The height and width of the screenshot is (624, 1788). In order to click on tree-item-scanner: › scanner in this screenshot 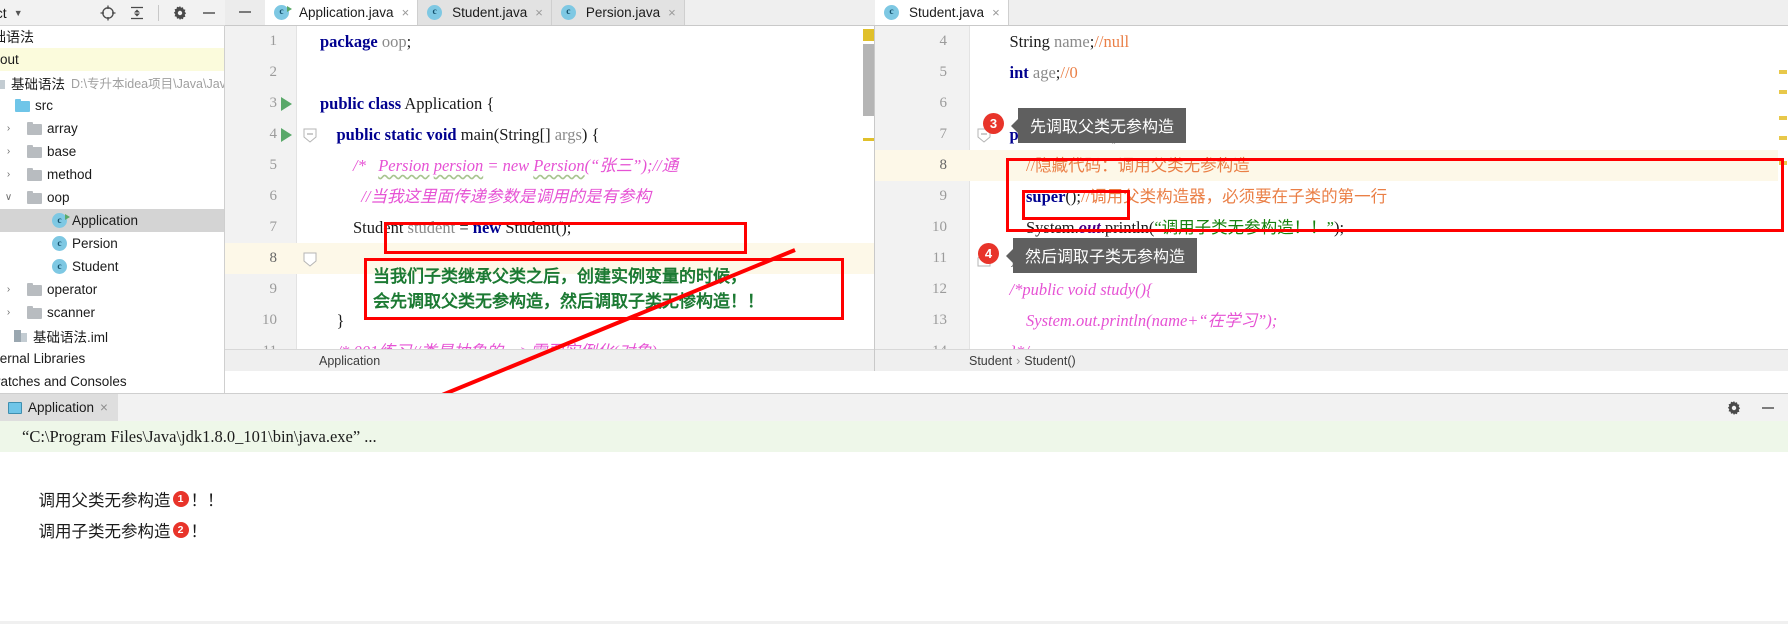, I will do `click(112, 312)`.